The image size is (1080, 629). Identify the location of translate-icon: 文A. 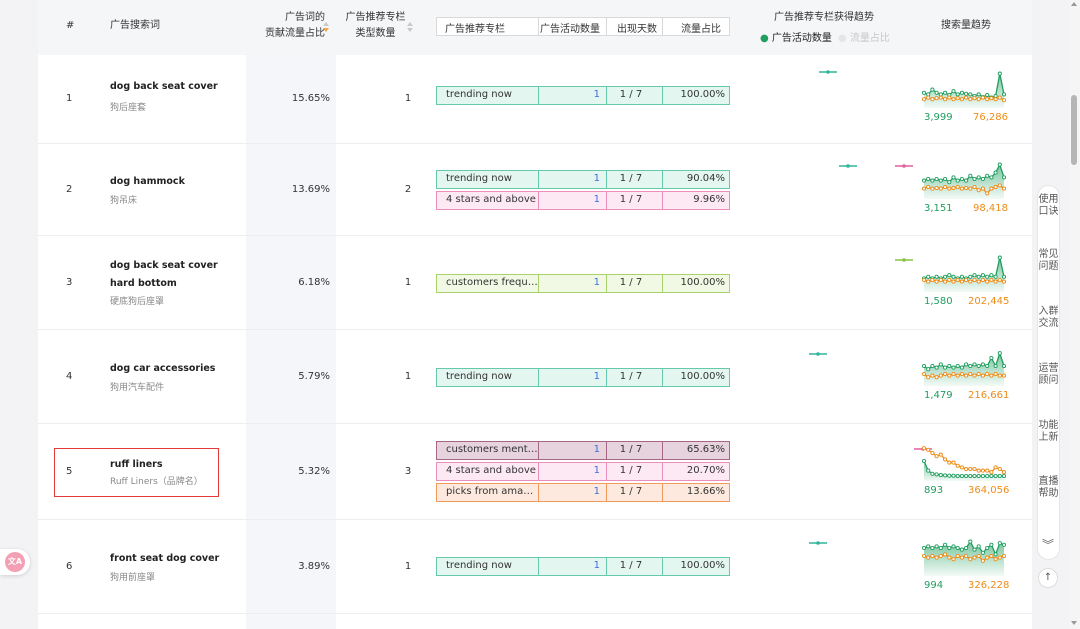
(15, 562).